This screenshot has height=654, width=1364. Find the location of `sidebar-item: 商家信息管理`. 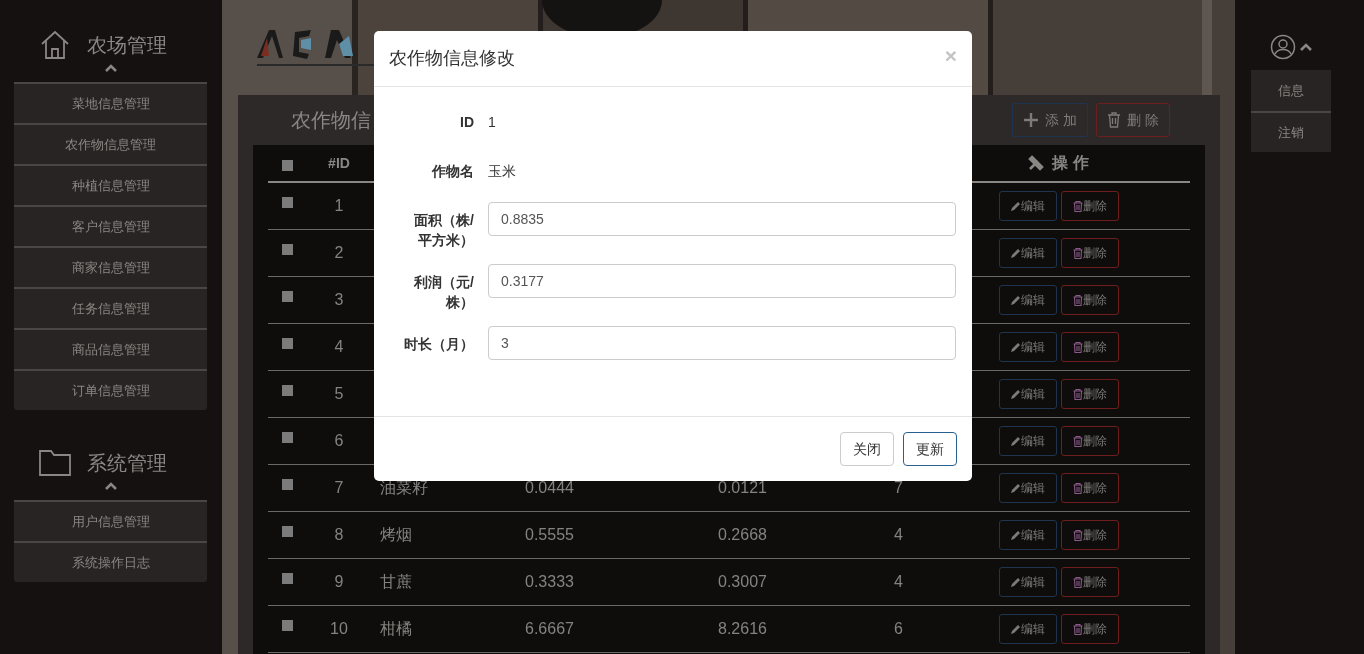

sidebar-item: 商家信息管理 is located at coordinates (110, 266).